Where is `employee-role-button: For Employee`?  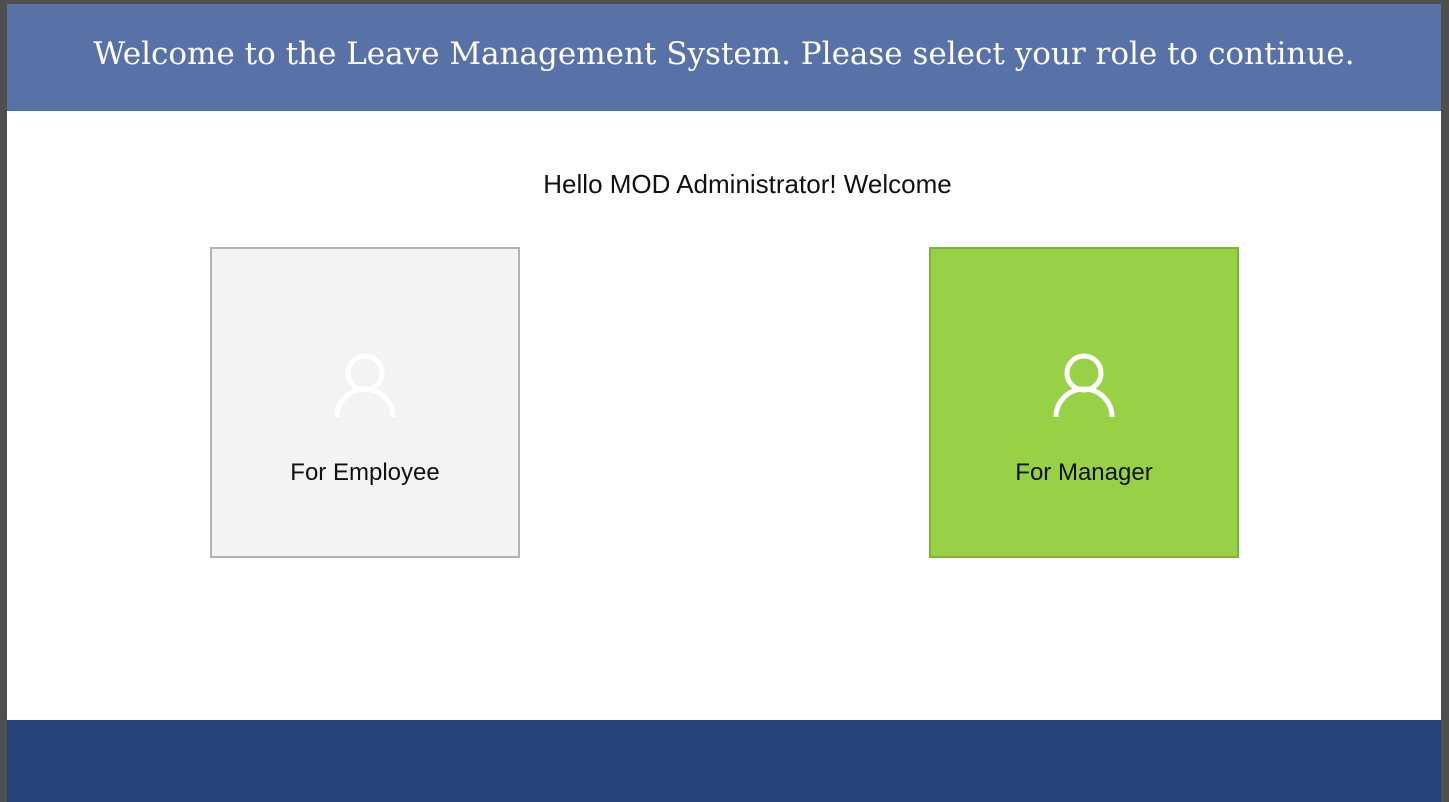
employee-role-button: For Employee is located at coordinates (365, 402).